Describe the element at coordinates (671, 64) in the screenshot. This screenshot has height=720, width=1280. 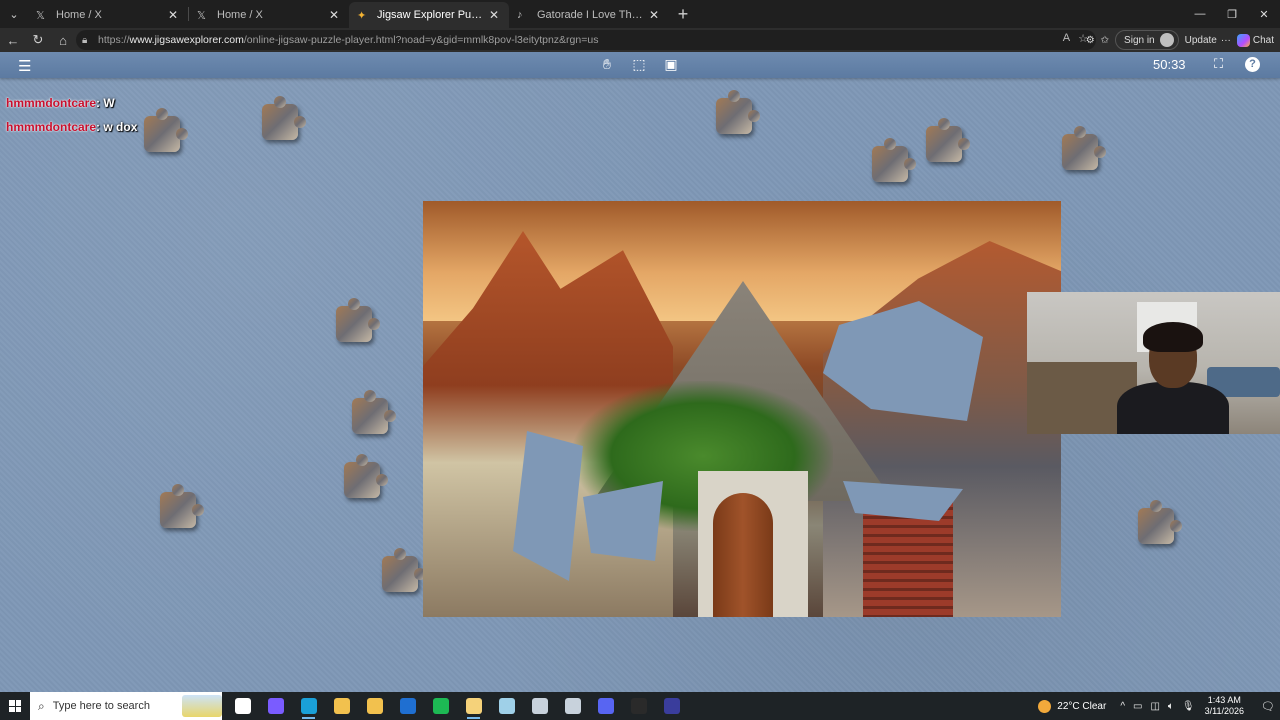
I see `image-preview-icon: ▣` at that location.